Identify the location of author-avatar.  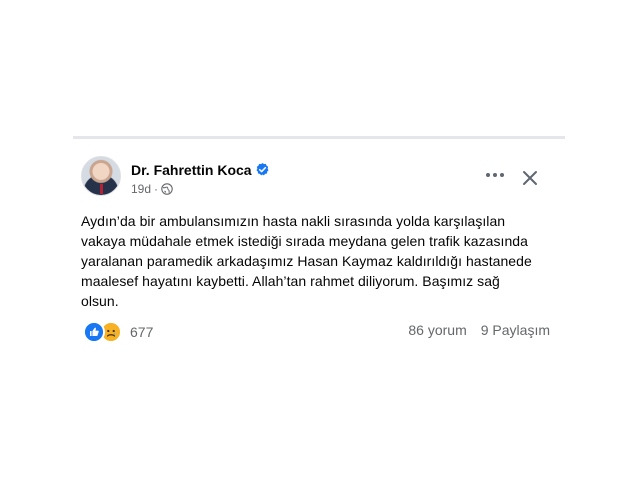
(101, 176).